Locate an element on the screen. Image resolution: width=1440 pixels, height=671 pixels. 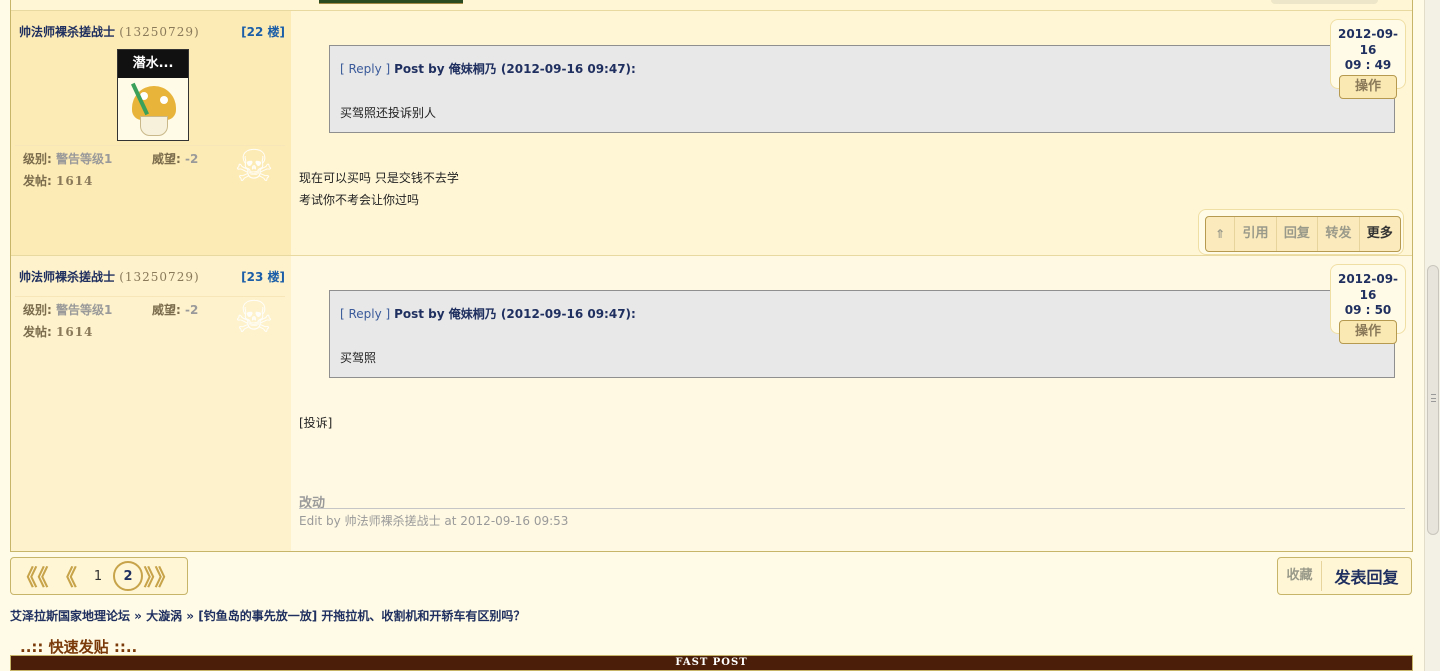
post-body-line: 考试你不考会让你过吗 is located at coordinates (359, 200).